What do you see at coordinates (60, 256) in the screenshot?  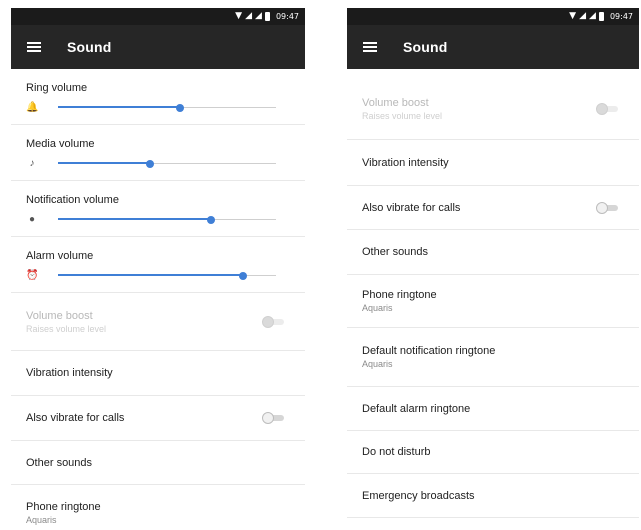 I see `alarm-volume-label: Alarm volume` at bounding box center [60, 256].